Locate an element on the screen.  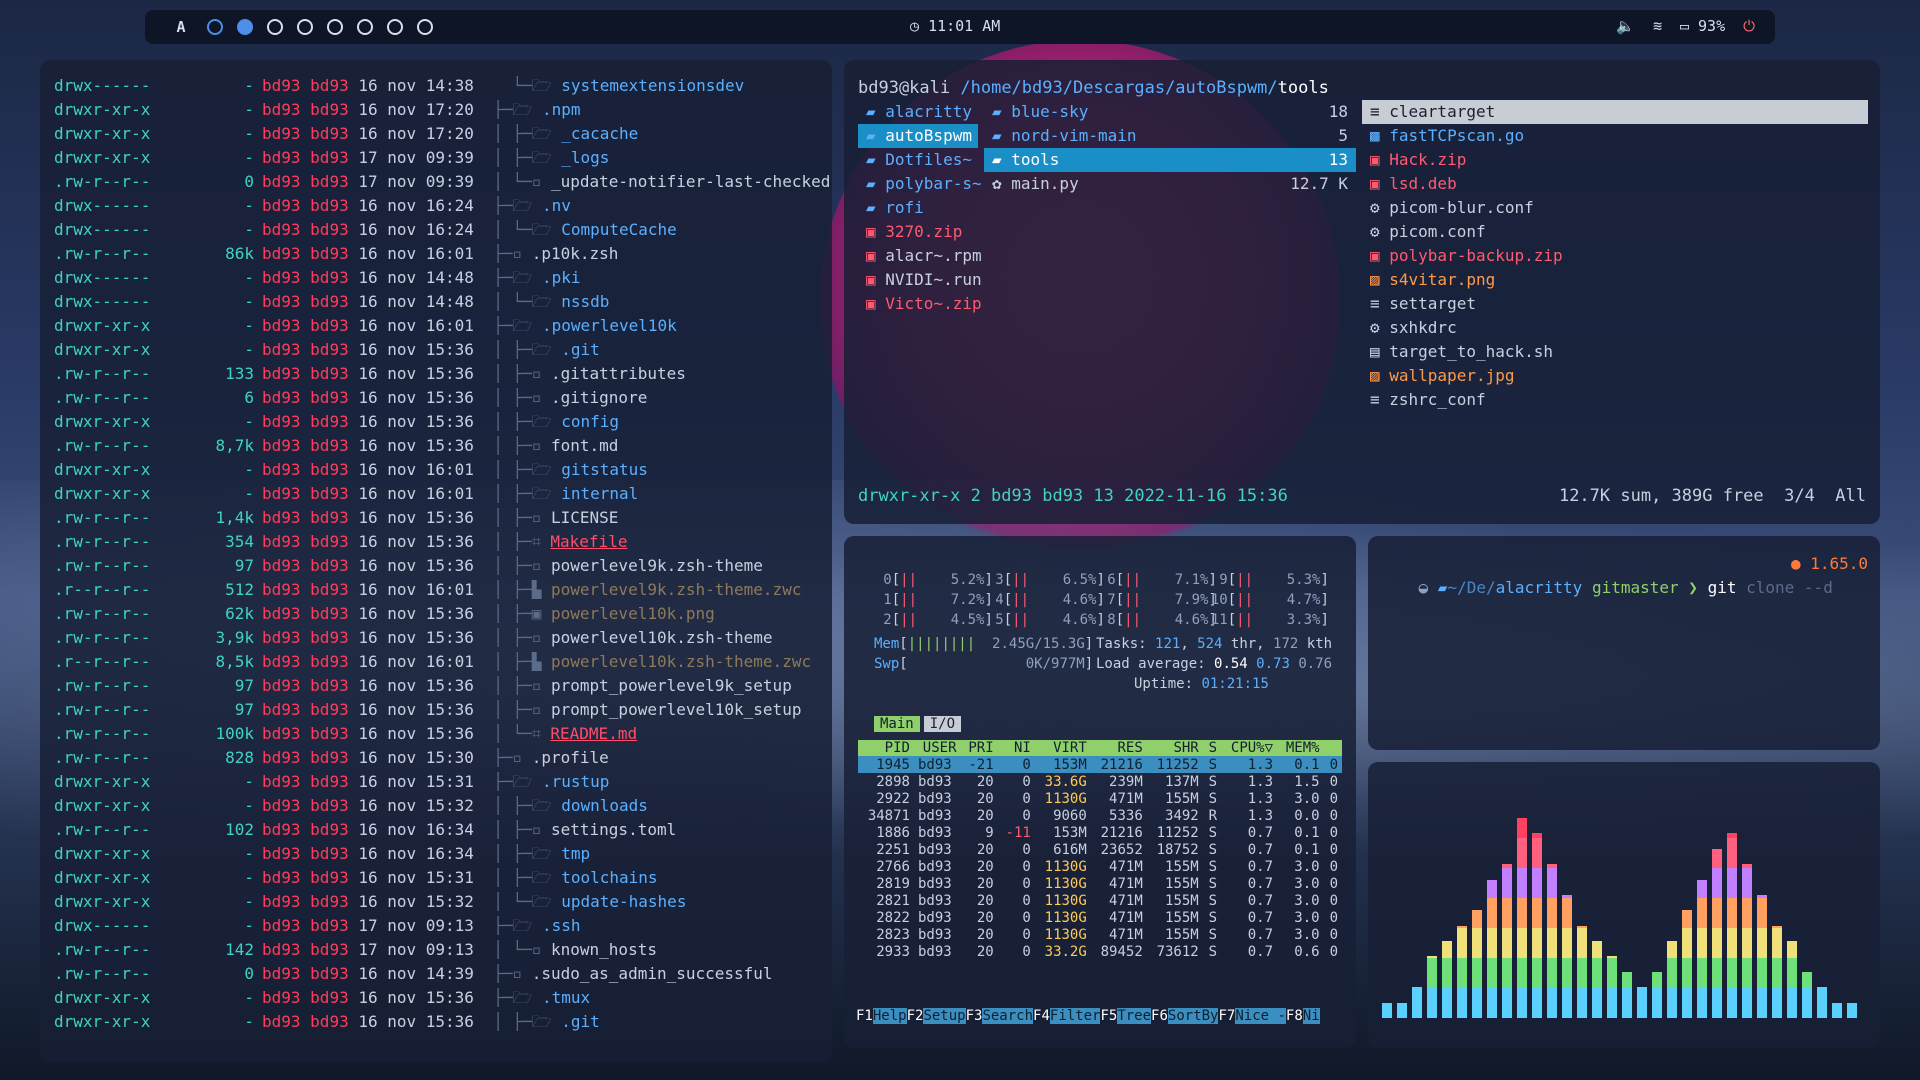
process-row: 2766 bd93 20 0 1130G 471M 155M S 0.7 3.0 0 is located at coordinates (1100, 866).